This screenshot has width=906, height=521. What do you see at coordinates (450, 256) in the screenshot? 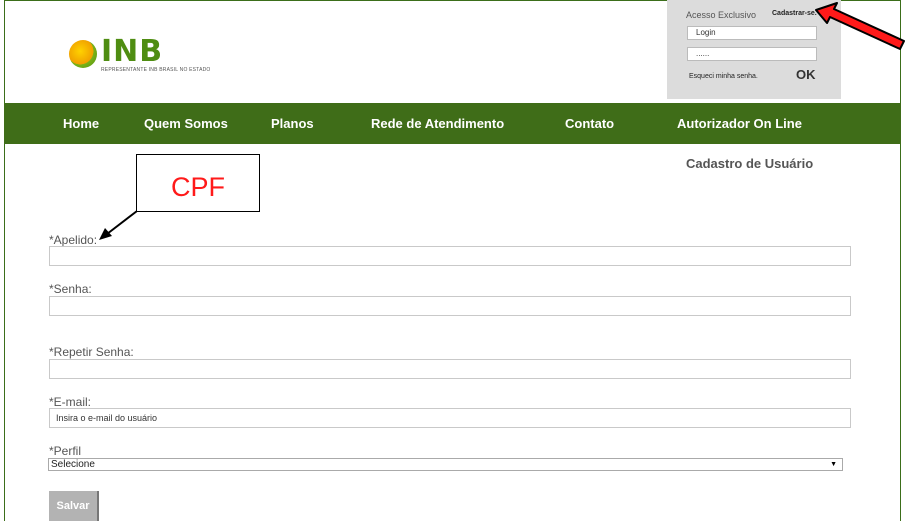
I see `apelido-input` at bounding box center [450, 256].